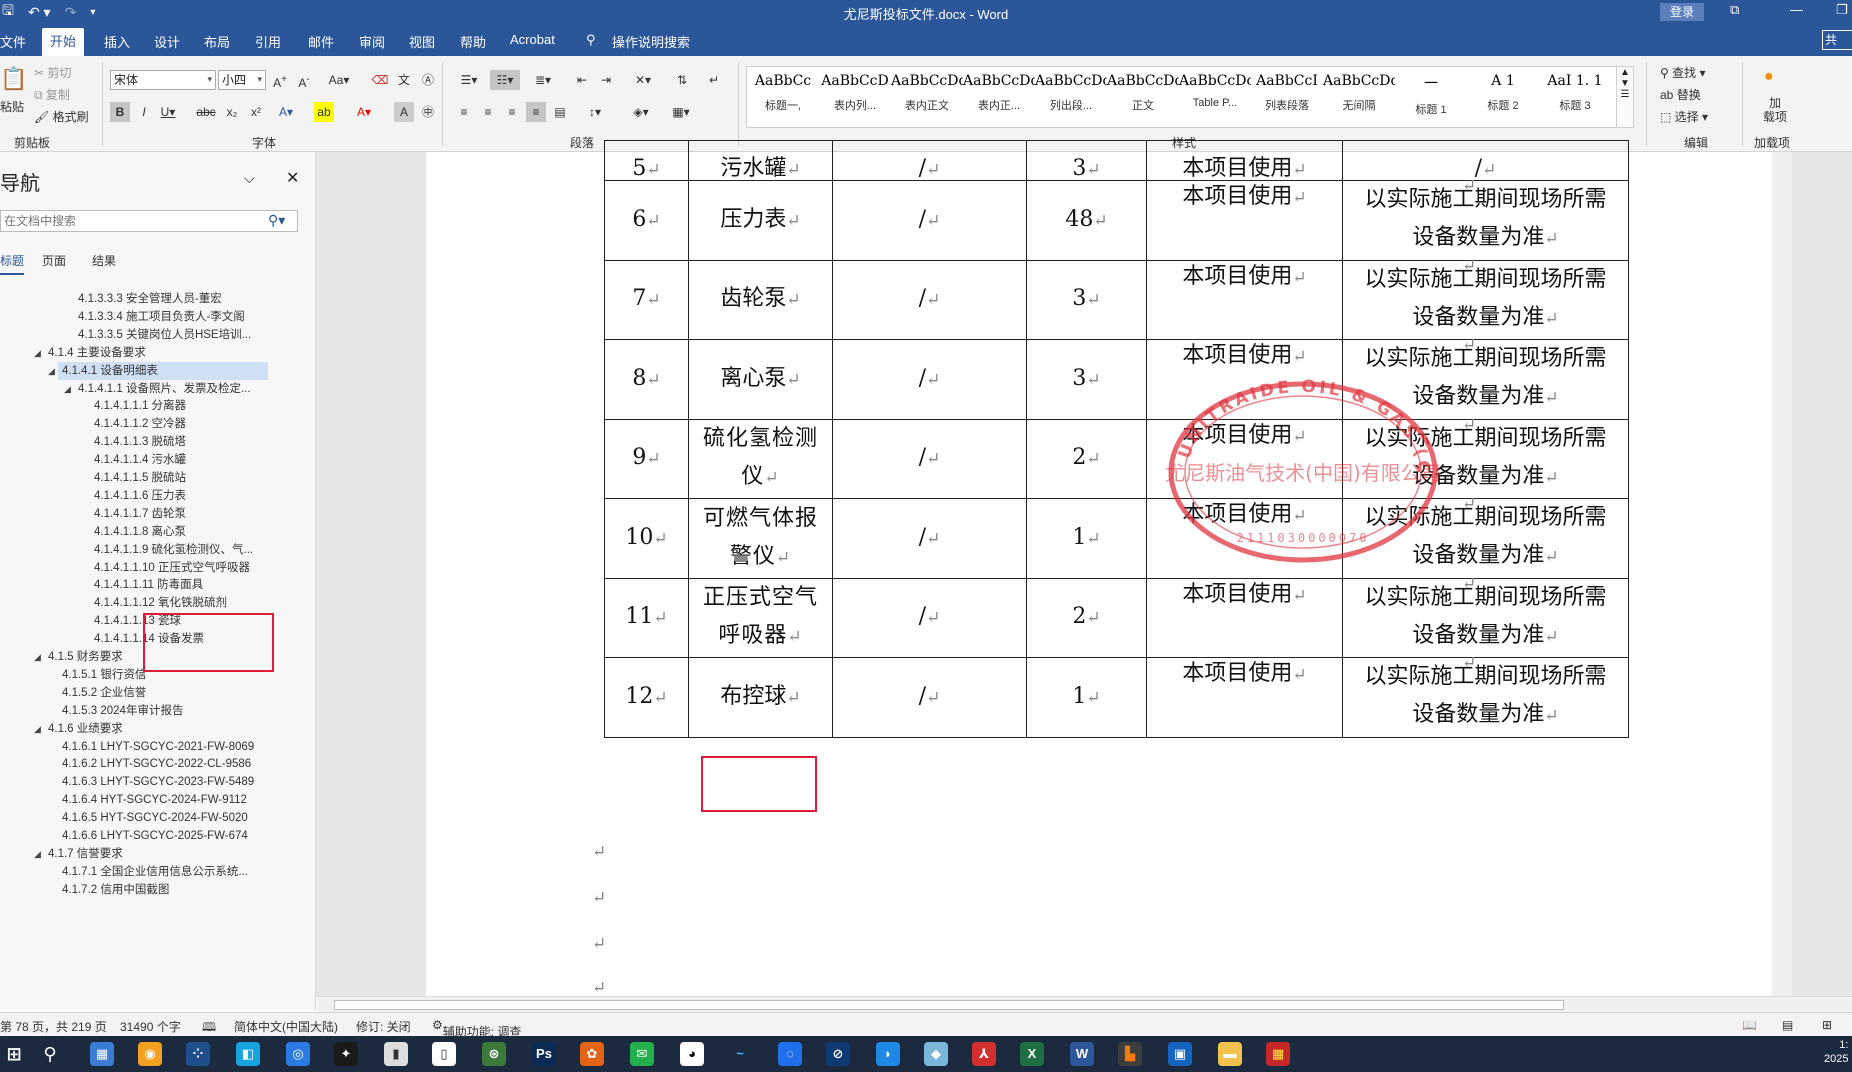  What do you see at coordinates (984, 1054) in the screenshot?
I see `acrobat-icon: ⅄` at bounding box center [984, 1054].